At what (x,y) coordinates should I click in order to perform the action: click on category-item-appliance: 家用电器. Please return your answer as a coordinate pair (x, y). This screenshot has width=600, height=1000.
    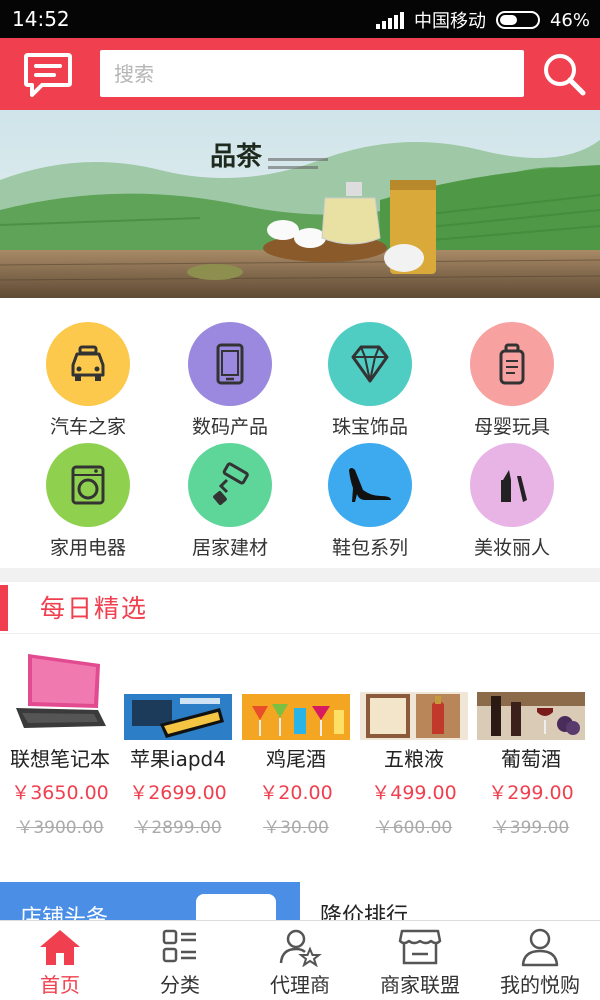
    Looking at the image, I should click on (88, 501).